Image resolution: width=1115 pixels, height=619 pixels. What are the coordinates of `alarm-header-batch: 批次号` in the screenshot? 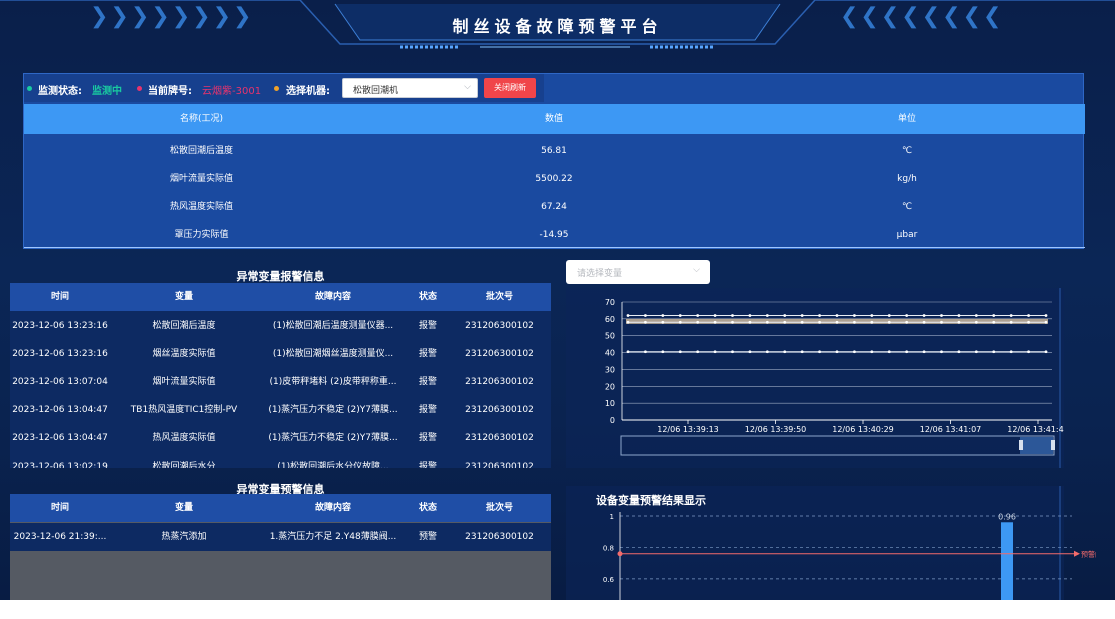 It's located at (499, 297).